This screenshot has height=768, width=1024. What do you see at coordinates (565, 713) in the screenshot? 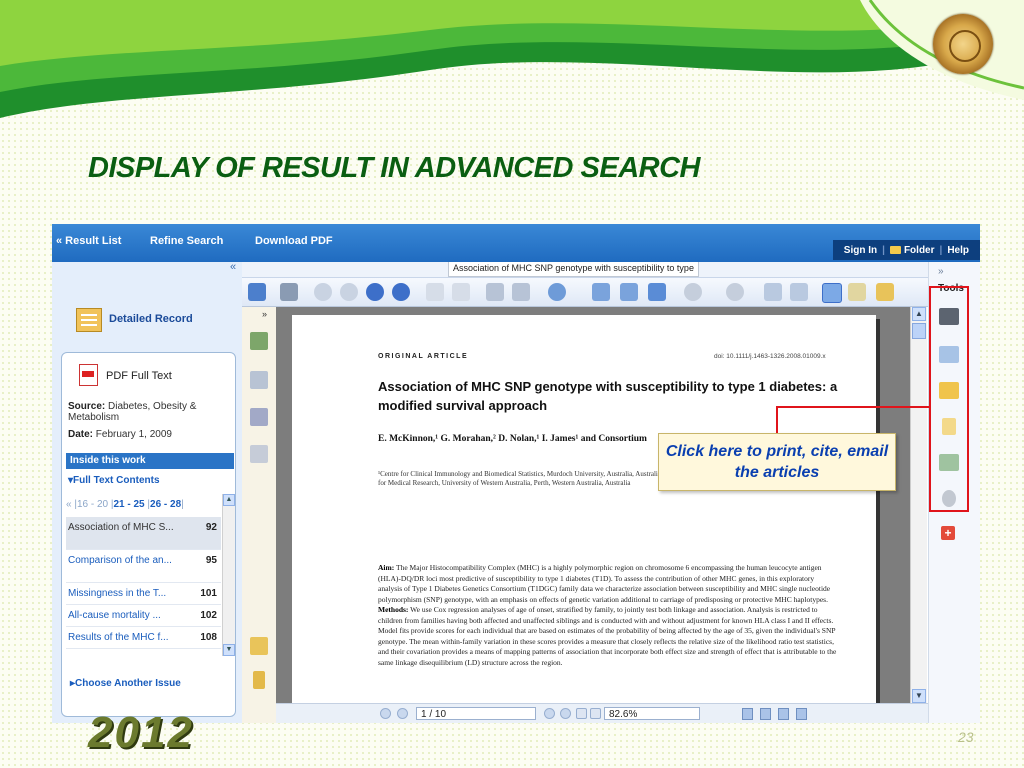
I see `last-page-small-icon` at bounding box center [565, 713].